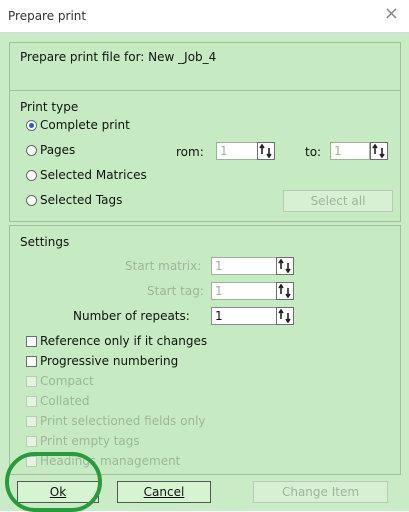  Describe the element at coordinates (350, 151) in the screenshot. I see `to-input: 1` at that location.